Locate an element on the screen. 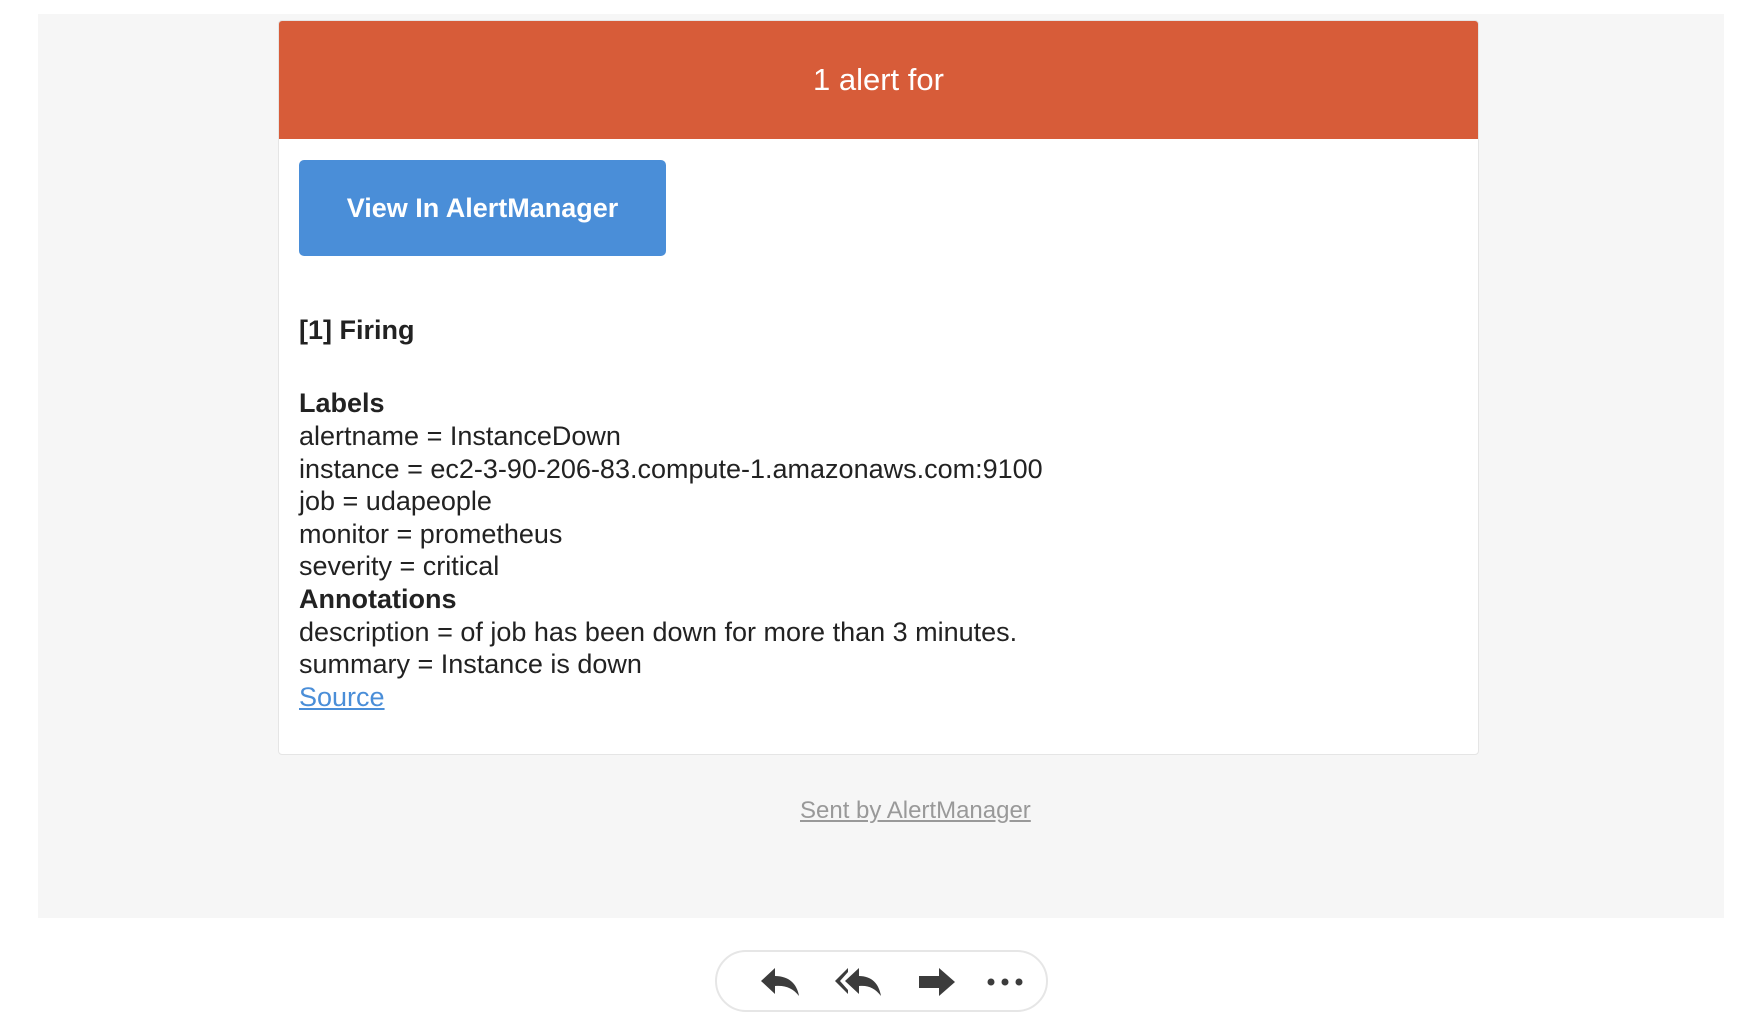  label-line: alertname = InstanceDown is located at coordinates (460, 436).